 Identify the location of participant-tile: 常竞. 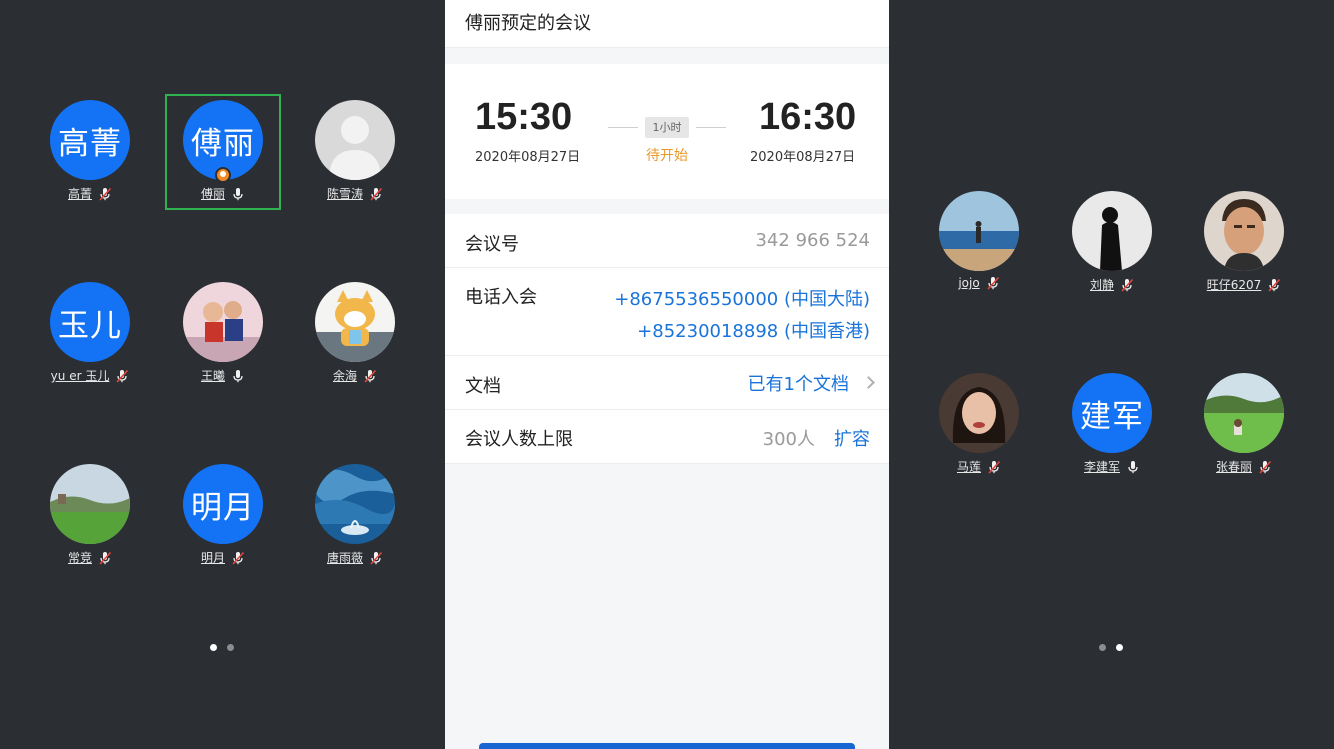
(90, 524).